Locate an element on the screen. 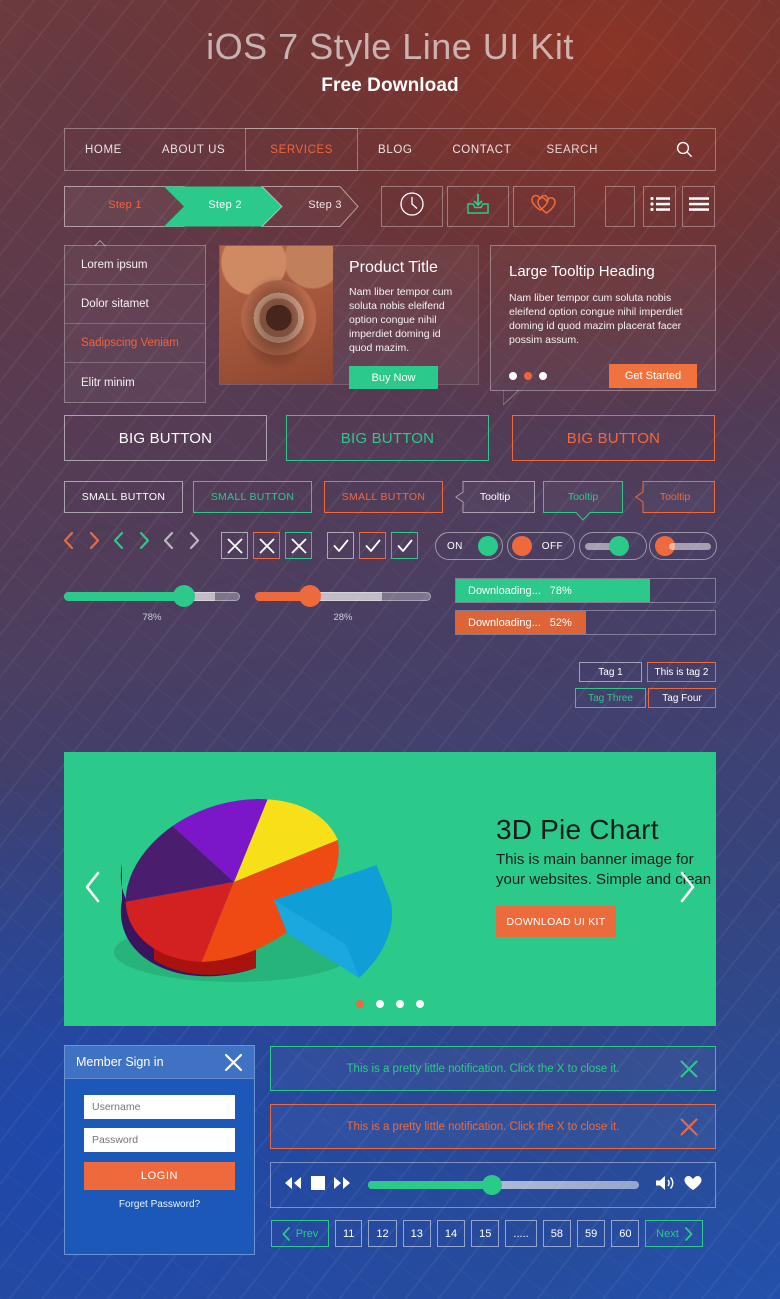 The image size is (780, 1299). tag-2: This is tag 2 is located at coordinates (681, 672).